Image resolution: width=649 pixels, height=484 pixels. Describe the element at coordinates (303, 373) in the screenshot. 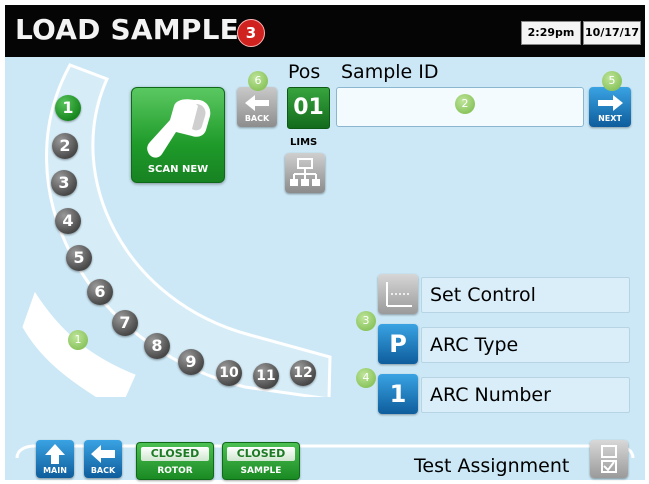

I see `rotor-slot-12: 12` at that location.